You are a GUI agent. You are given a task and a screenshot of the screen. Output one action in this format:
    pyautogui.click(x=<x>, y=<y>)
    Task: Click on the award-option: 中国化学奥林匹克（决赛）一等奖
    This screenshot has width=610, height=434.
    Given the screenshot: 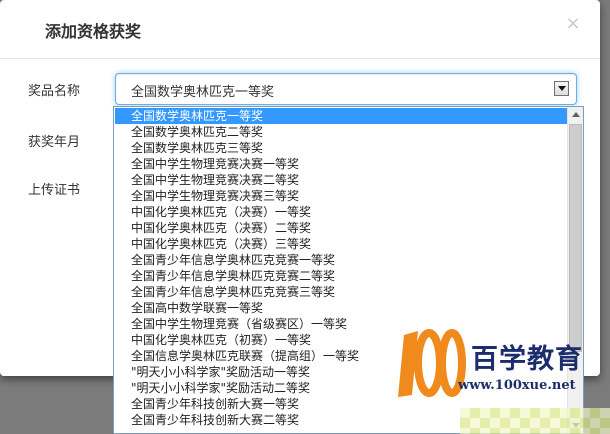 What is the action you would take?
    pyautogui.click(x=341, y=212)
    